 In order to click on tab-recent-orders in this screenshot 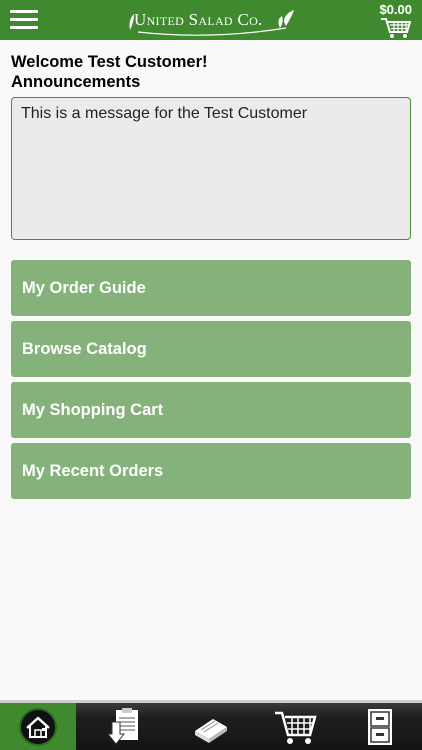, I will do `click(380, 726)`.